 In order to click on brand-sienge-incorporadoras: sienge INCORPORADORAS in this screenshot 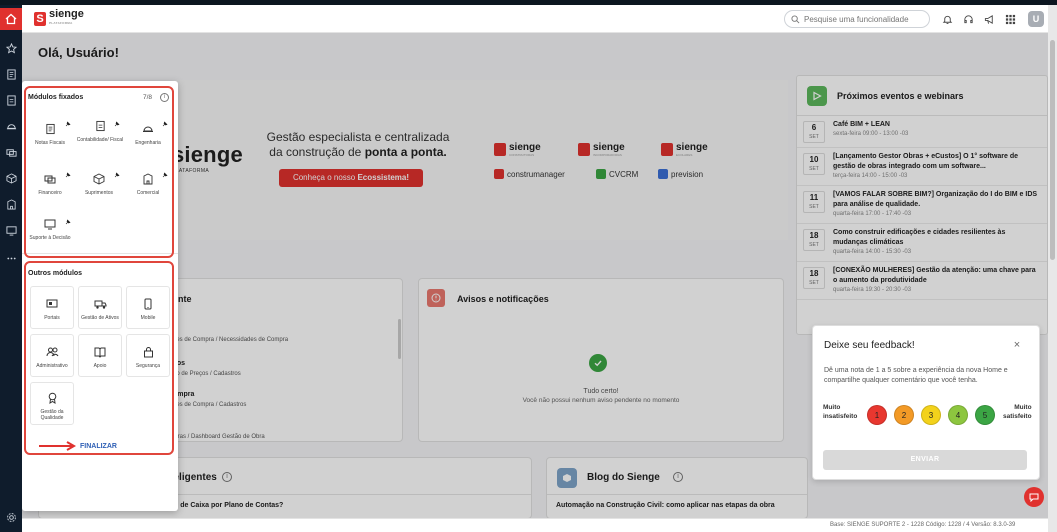, I will do `click(601, 149)`.